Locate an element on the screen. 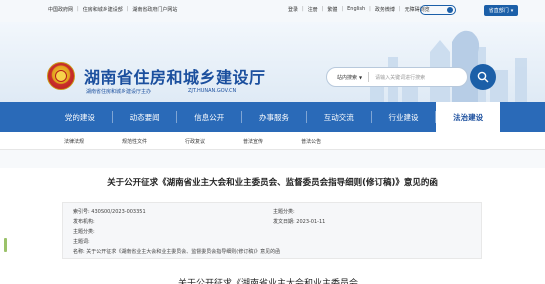  nav-item-party: 党的建设 is located at coordinates (80, 117).